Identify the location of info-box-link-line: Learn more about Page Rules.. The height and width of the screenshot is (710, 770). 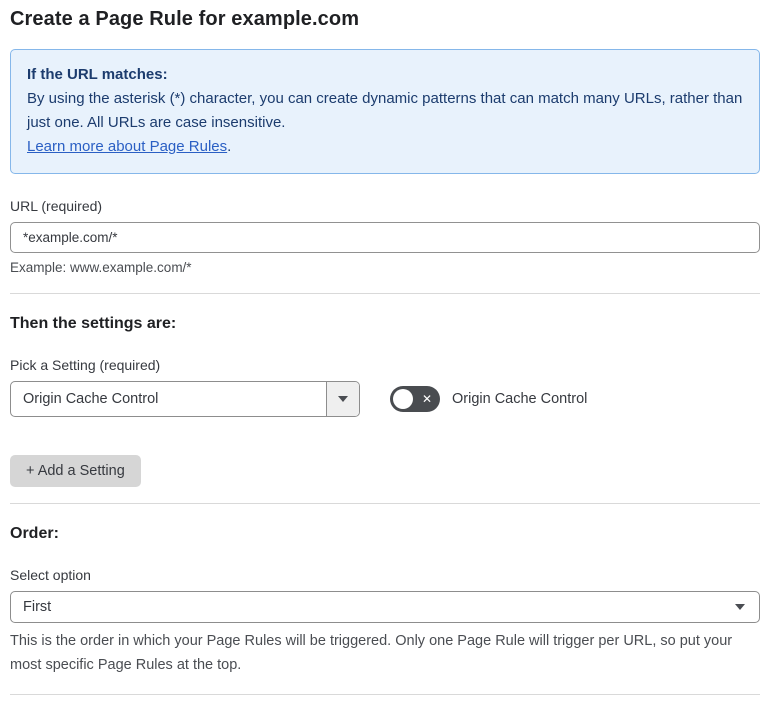
(385, 147).